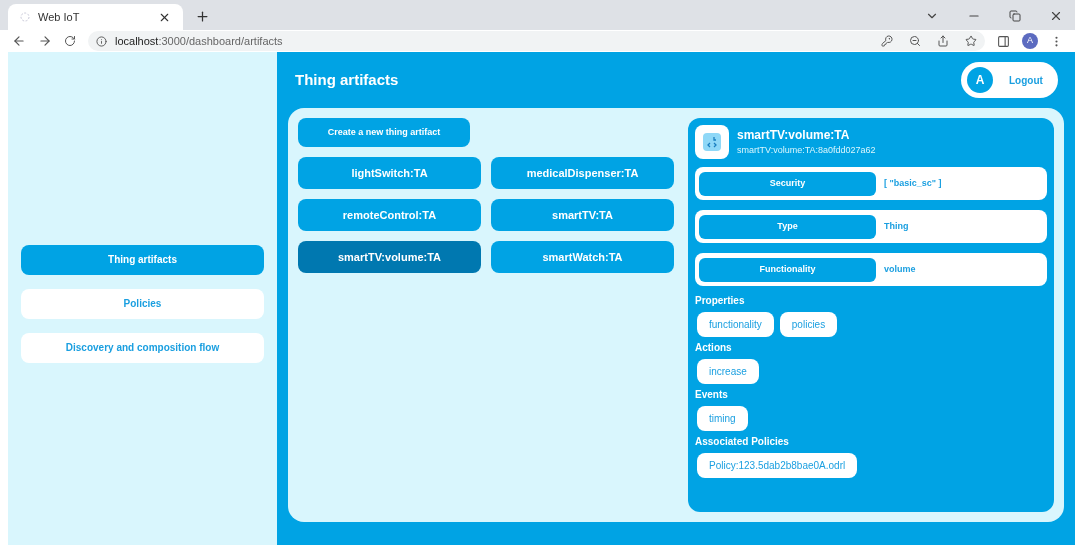 This screenshot has width=1075, height=545. I want to click on info-icon, so click(101, 41).